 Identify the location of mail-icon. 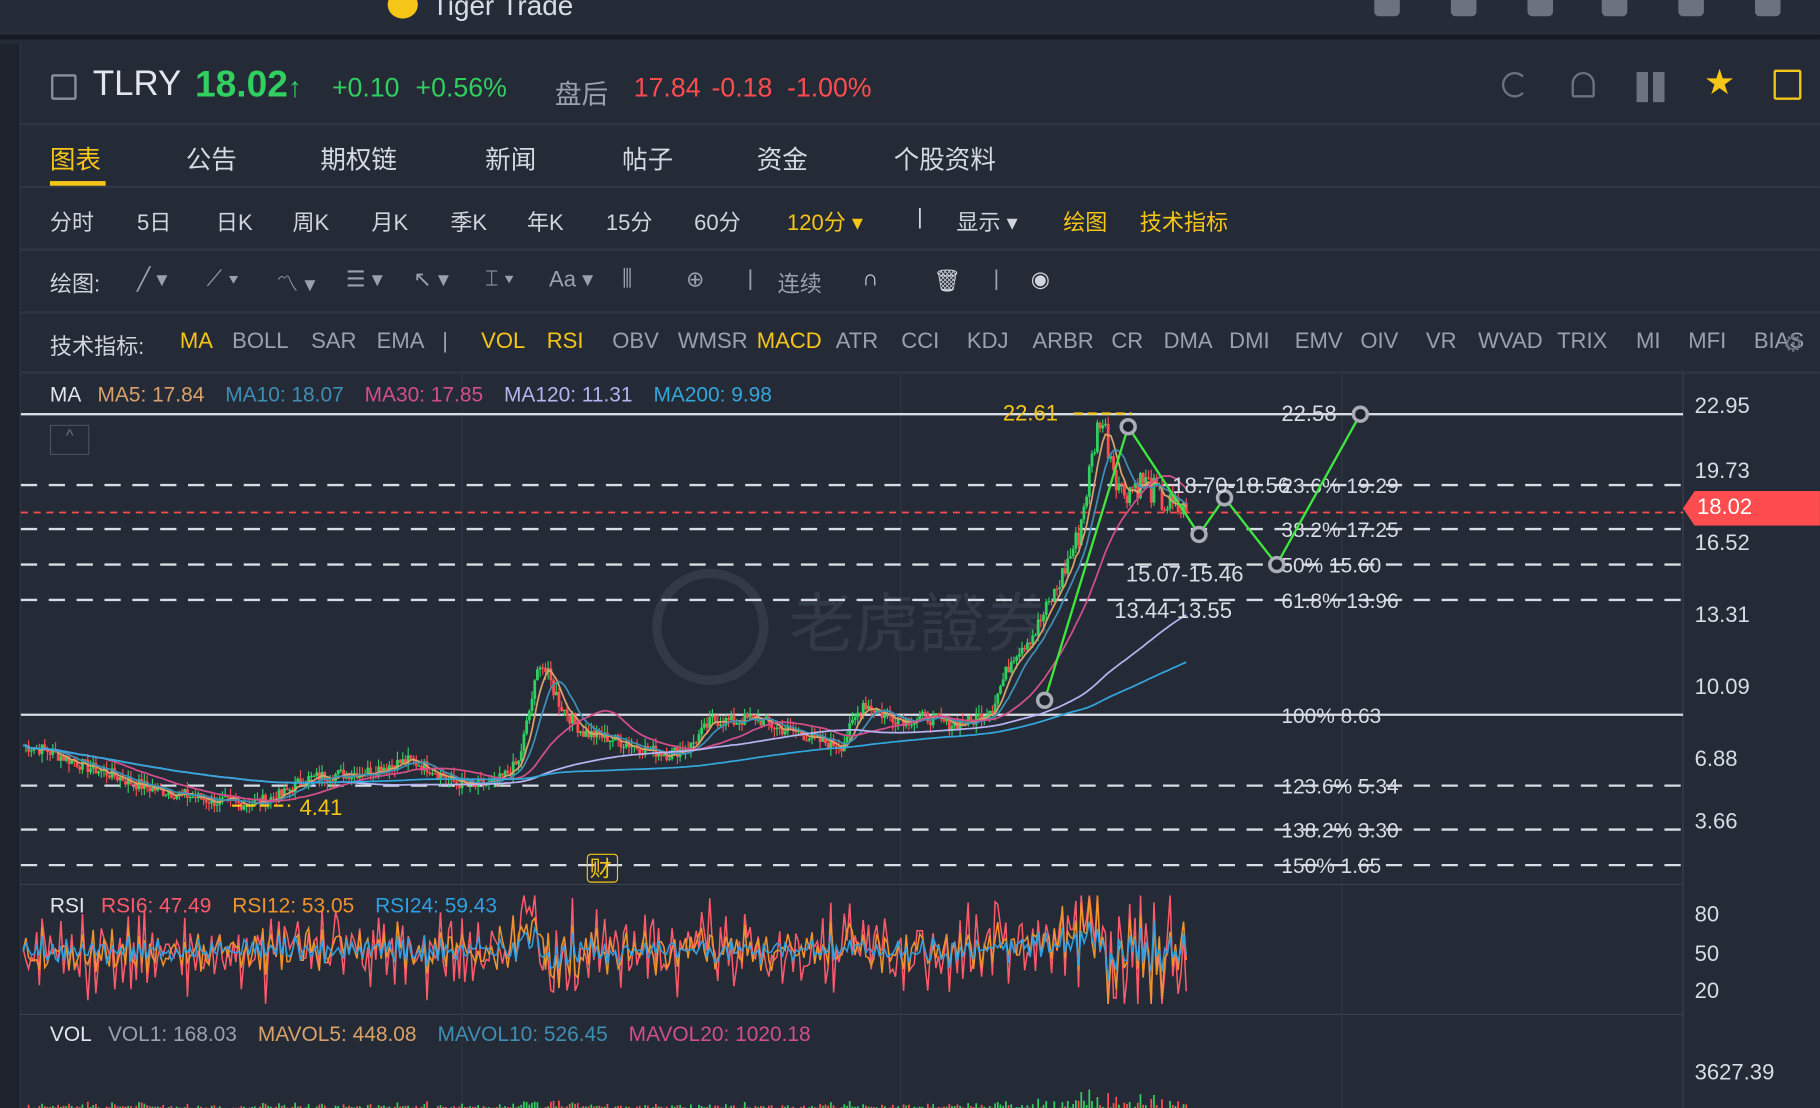
(1691, 8).